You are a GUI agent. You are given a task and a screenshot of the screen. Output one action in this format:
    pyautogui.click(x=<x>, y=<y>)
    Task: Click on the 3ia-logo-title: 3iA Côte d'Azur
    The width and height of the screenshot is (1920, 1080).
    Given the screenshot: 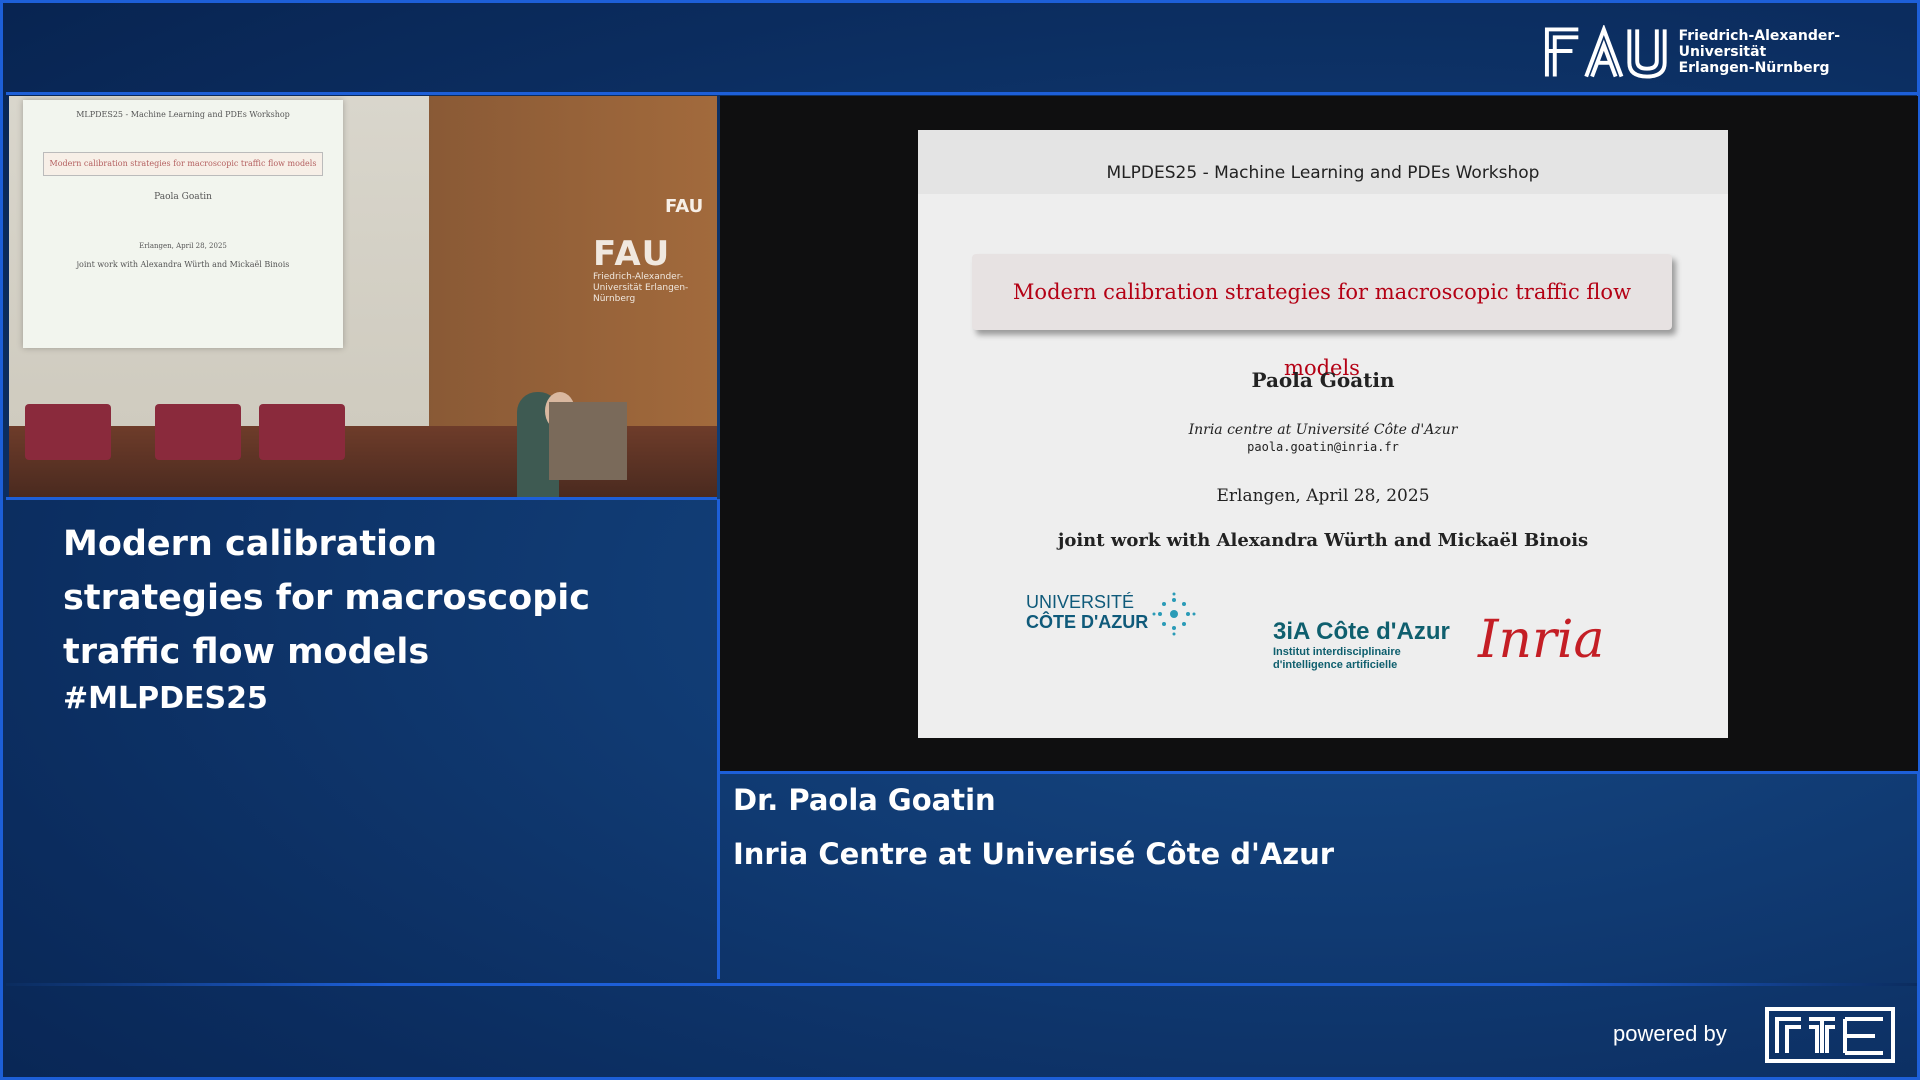 What is the action you would take?
    pyautogui.click(x=1361, y=631)
    